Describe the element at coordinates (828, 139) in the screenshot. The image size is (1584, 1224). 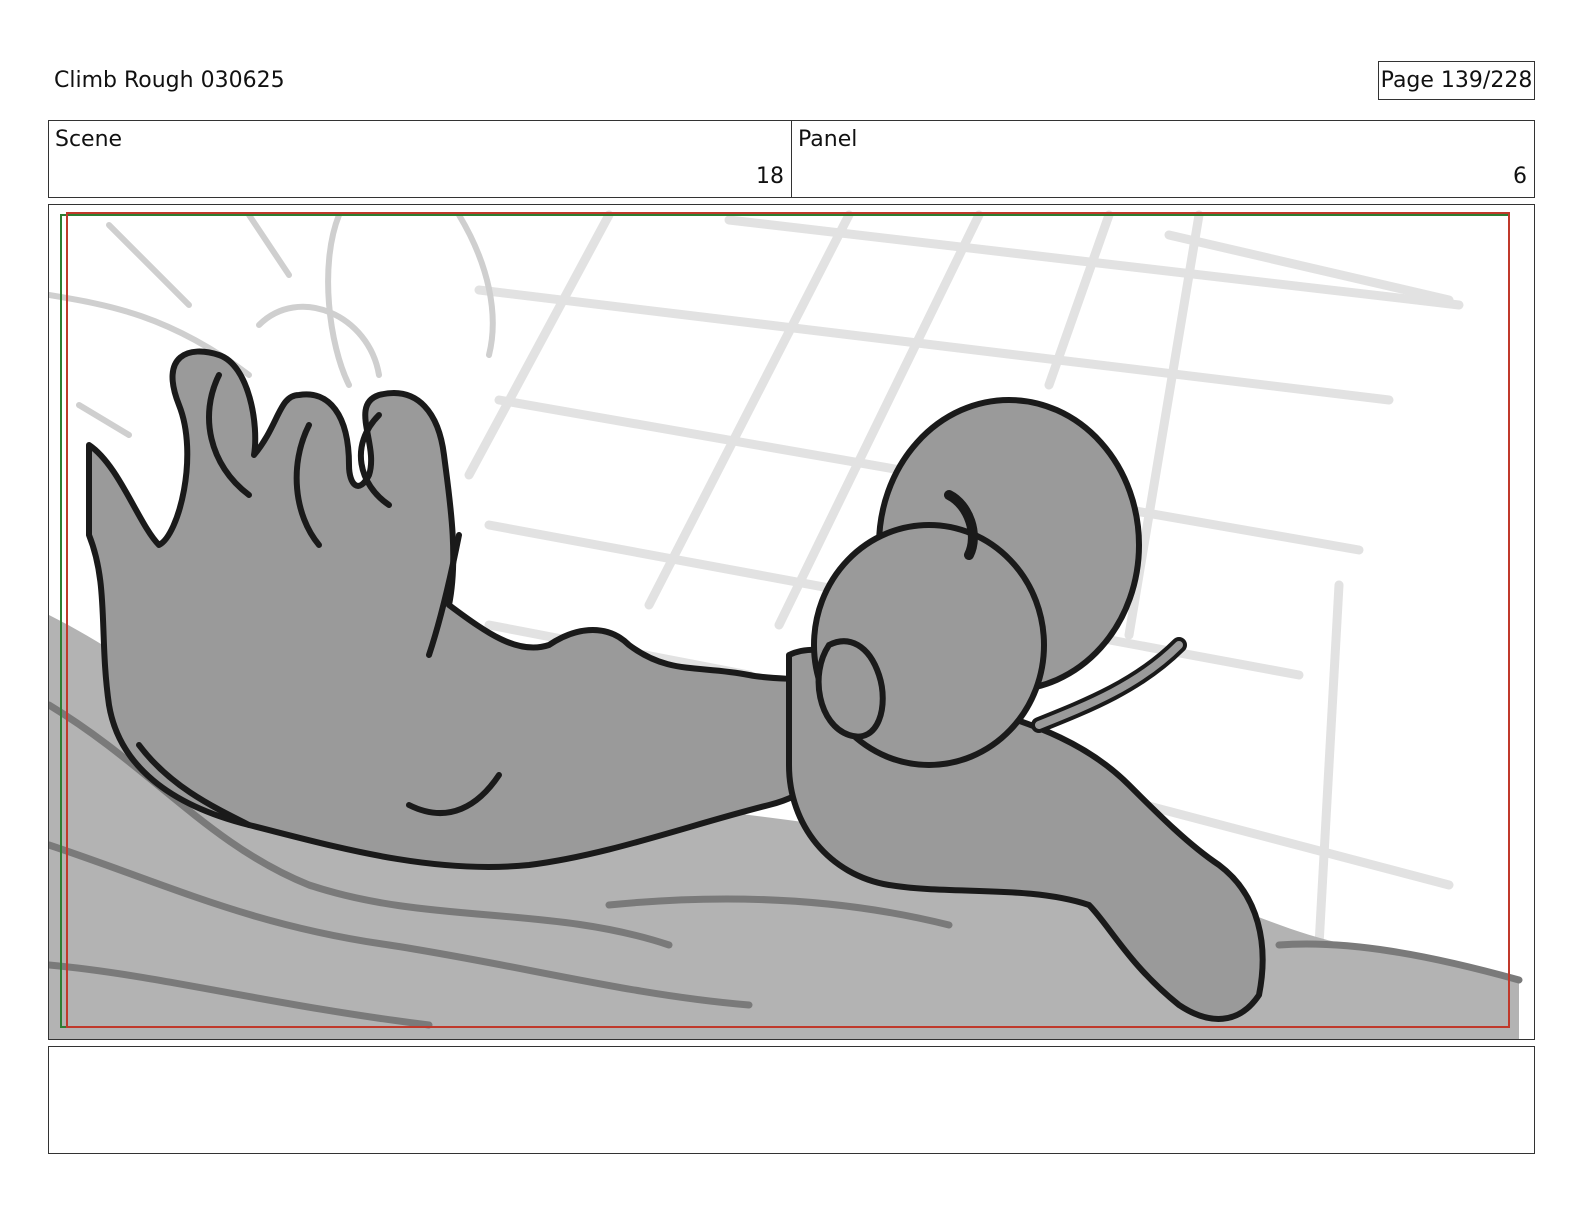
I see `panel-label: Panel` at that location.